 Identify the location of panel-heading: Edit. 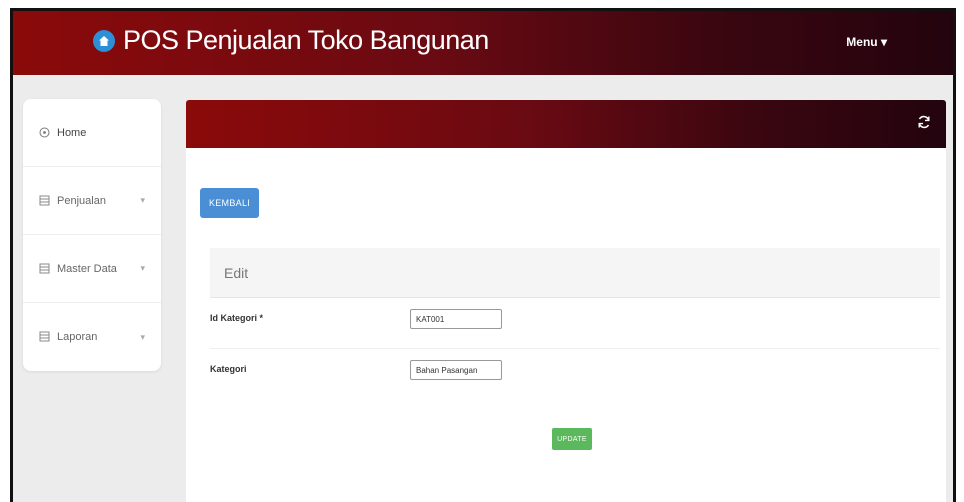
(575, 273).